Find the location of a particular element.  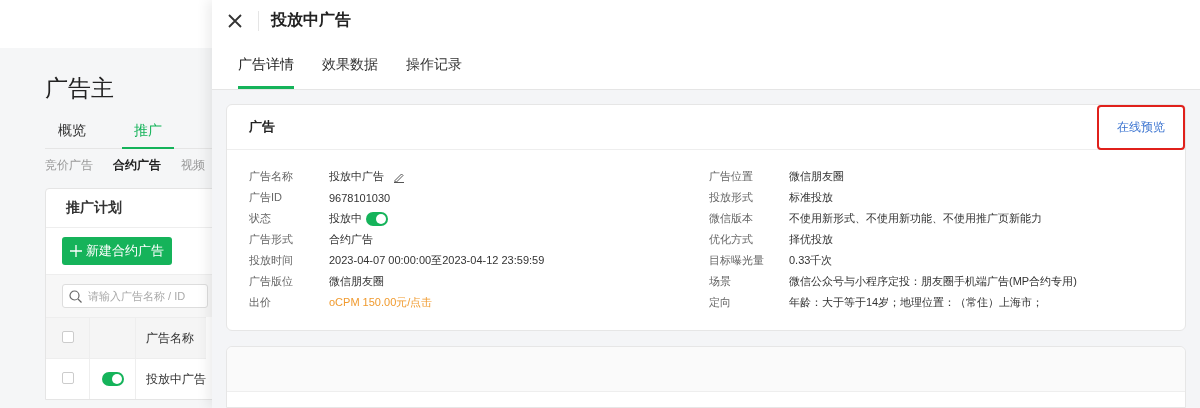

field-value: 投放中 is located at coordinates (345, 218).